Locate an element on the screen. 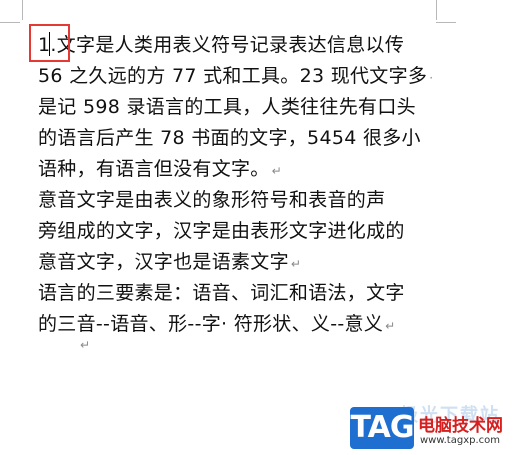 This screenshot has height=455, width=520. text-line: 意音文字，汉字也是语素文字 ↵ is located at coordinates (248, 262).